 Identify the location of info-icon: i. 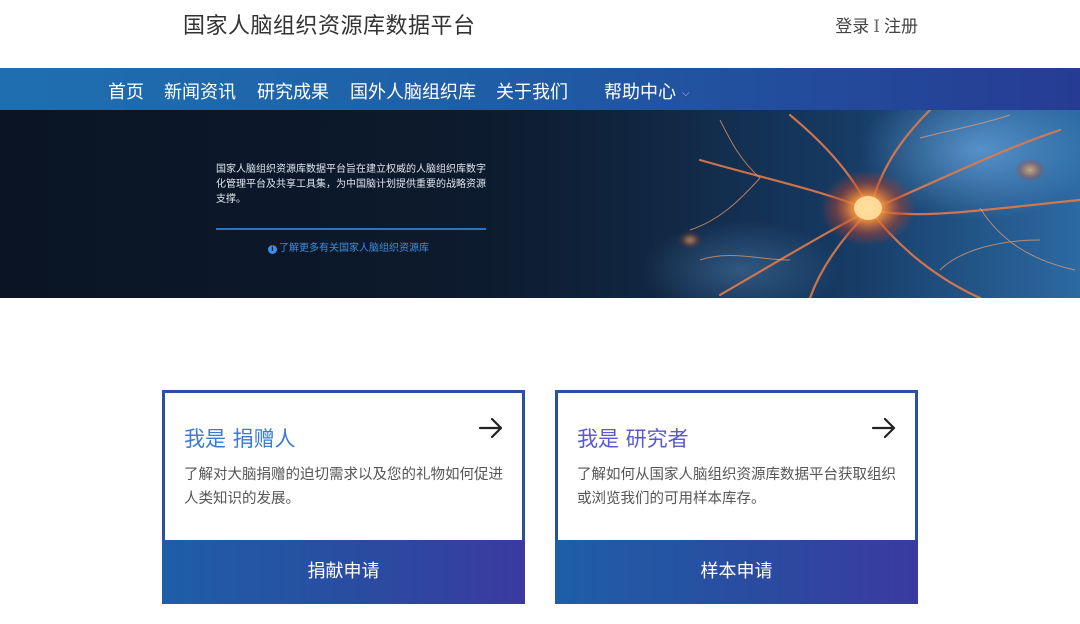
(272, 249).